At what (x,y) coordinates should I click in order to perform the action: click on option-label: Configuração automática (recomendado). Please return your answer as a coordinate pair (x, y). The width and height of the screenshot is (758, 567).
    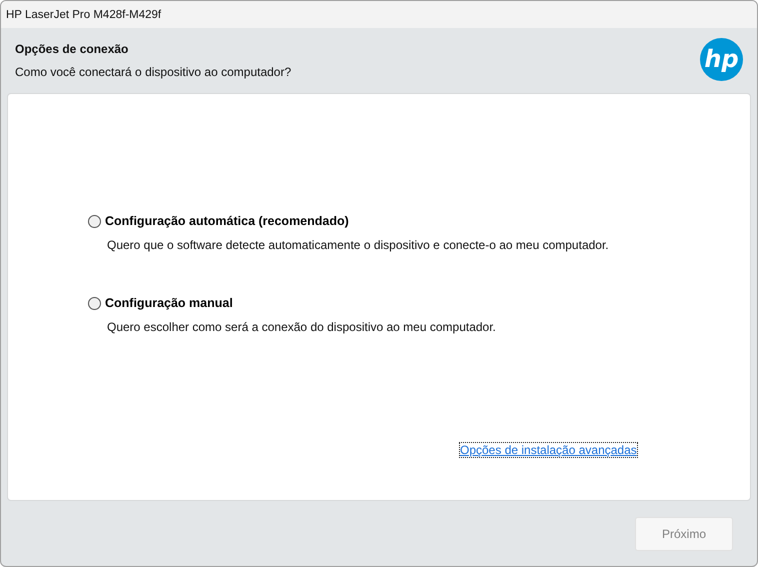
    Looking at the image, I should click on (227, 221).